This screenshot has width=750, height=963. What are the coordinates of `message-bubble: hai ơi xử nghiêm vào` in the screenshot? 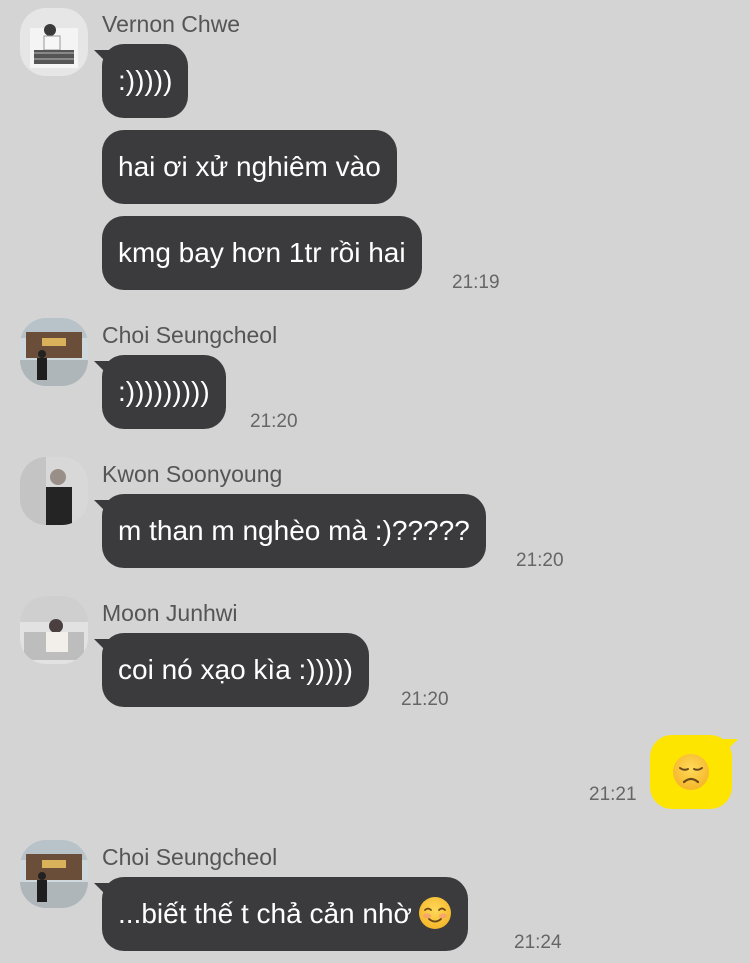 It's located at (249, 167).